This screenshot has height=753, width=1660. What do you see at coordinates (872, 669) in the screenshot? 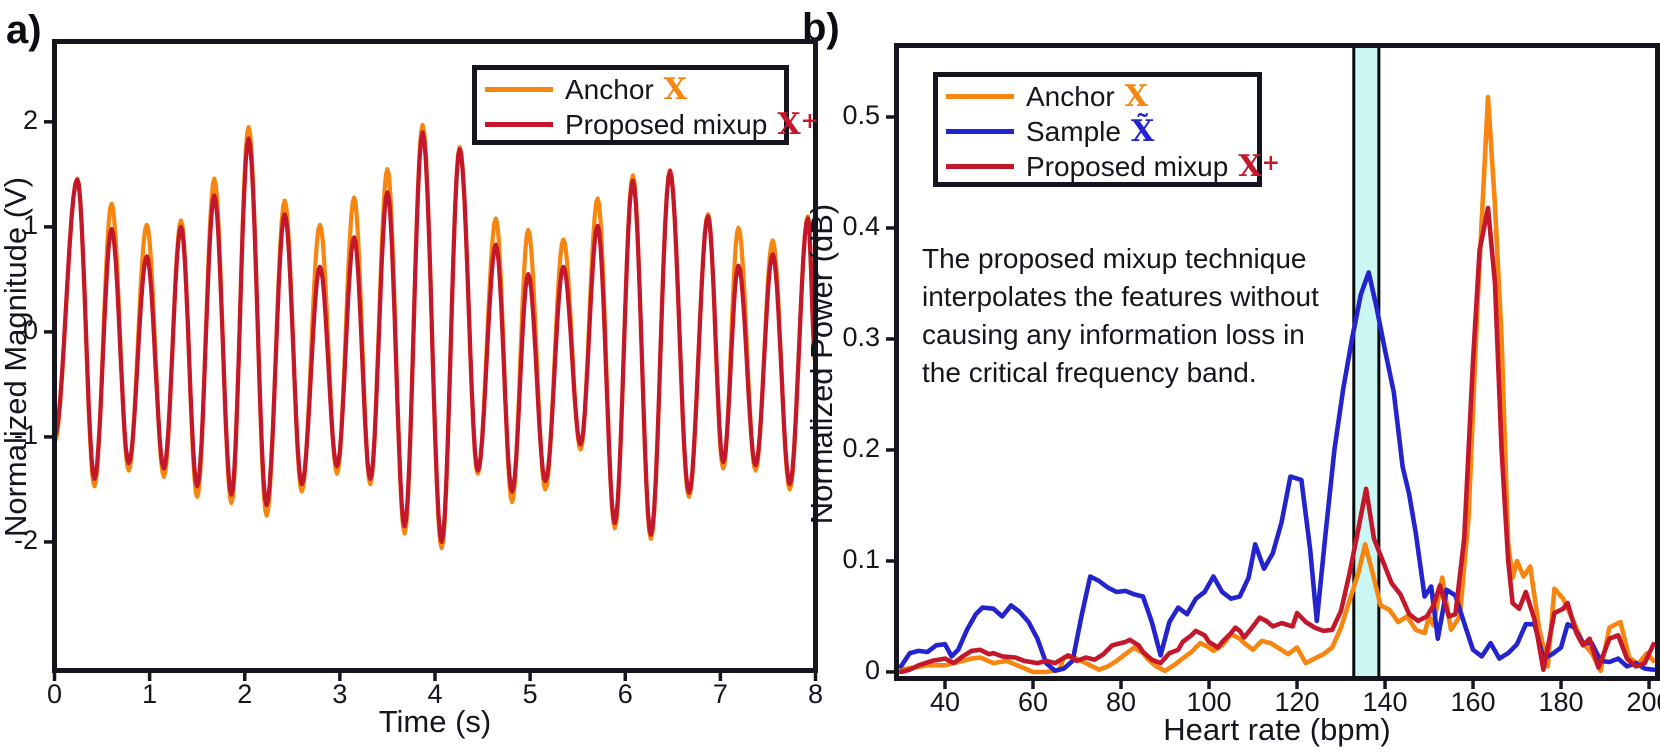
I see `svg-b-y-tick-label: 0` at bounding box center [872, 669].